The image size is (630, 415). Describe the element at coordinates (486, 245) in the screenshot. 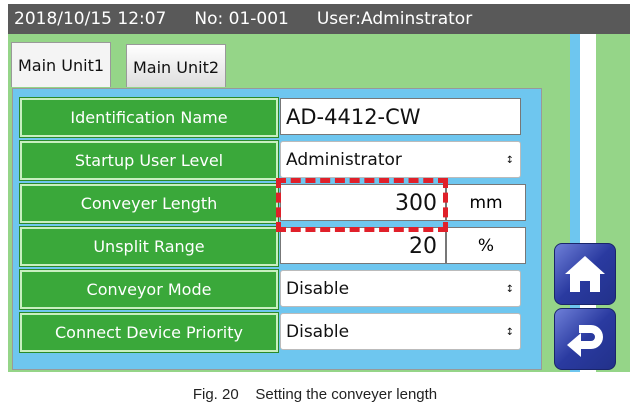

I see `unsplit-range-unit: %` at that location.